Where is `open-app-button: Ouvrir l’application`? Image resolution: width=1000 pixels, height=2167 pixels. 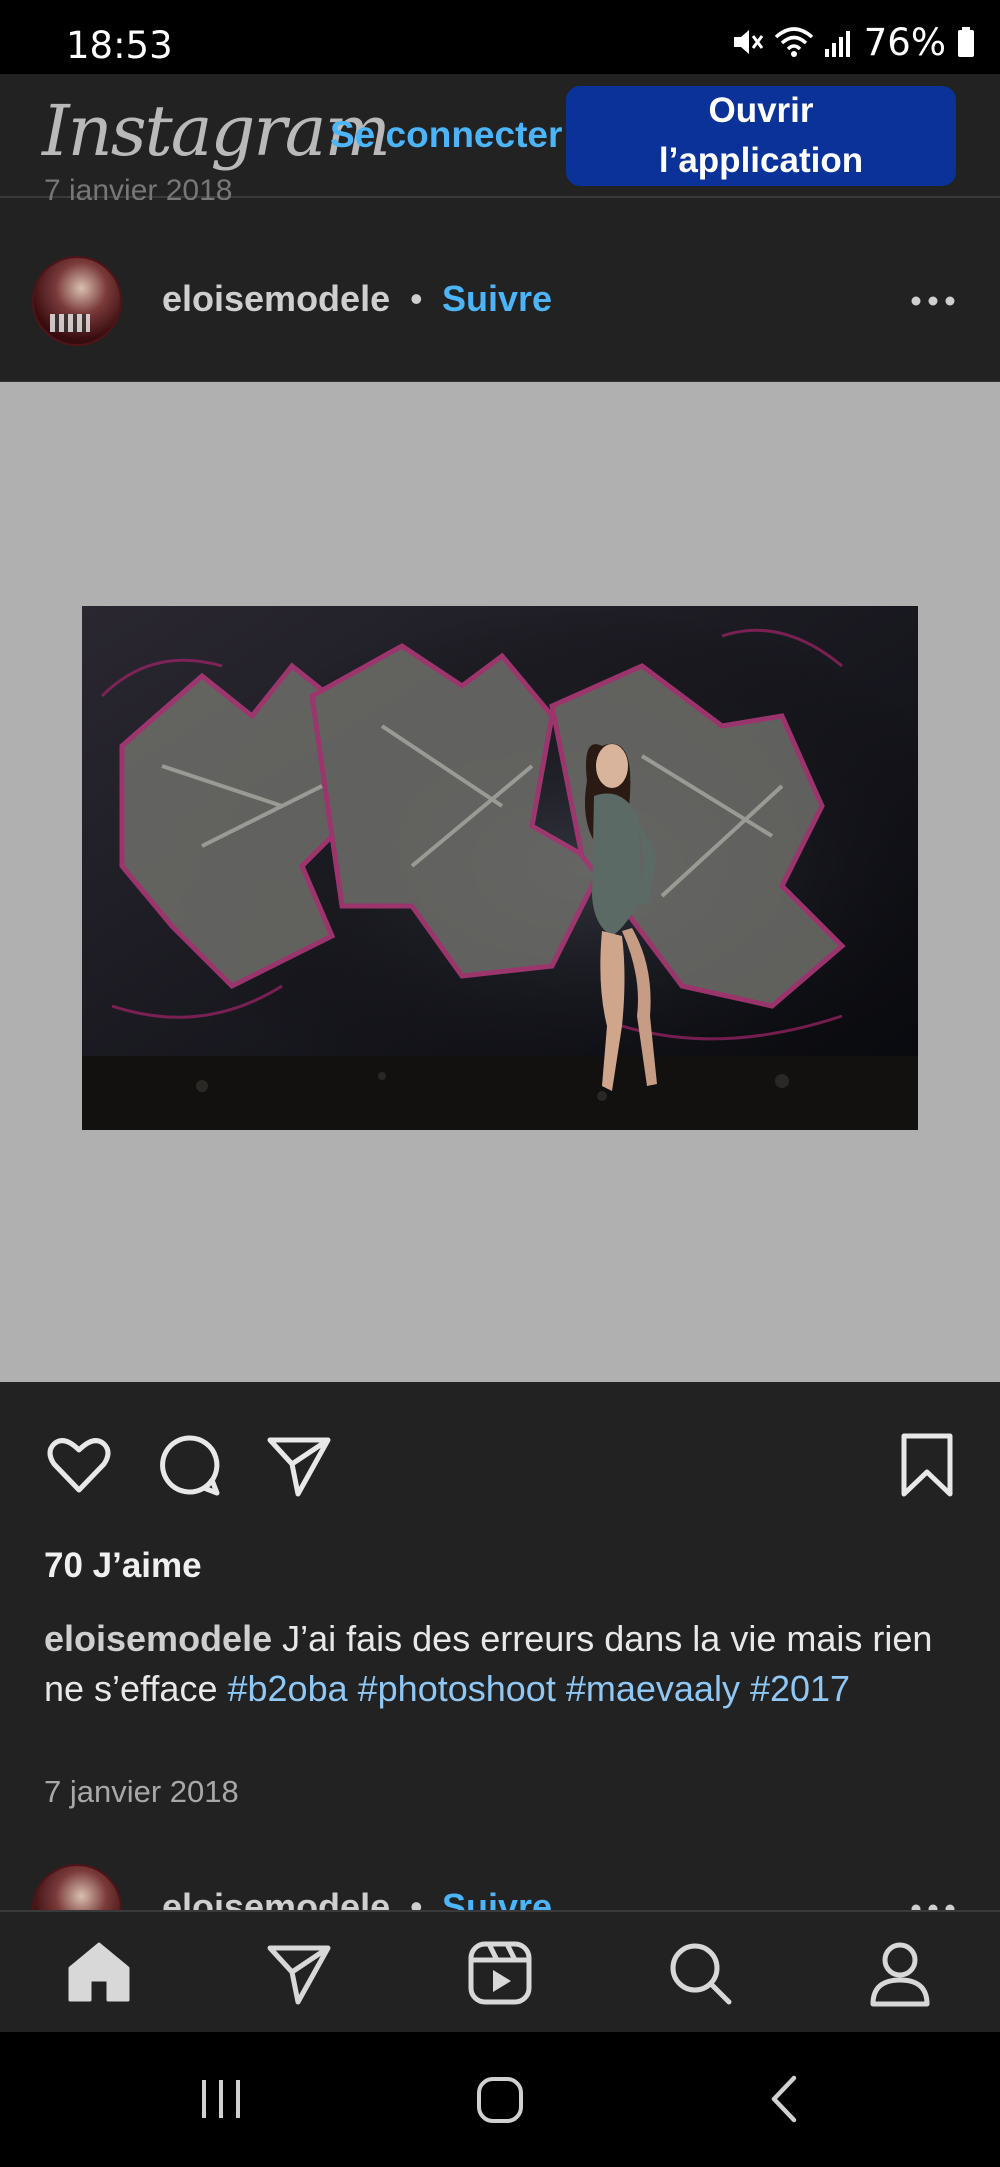
open-app-button: Ouvrir l’application is located at coordinates (761, 136).